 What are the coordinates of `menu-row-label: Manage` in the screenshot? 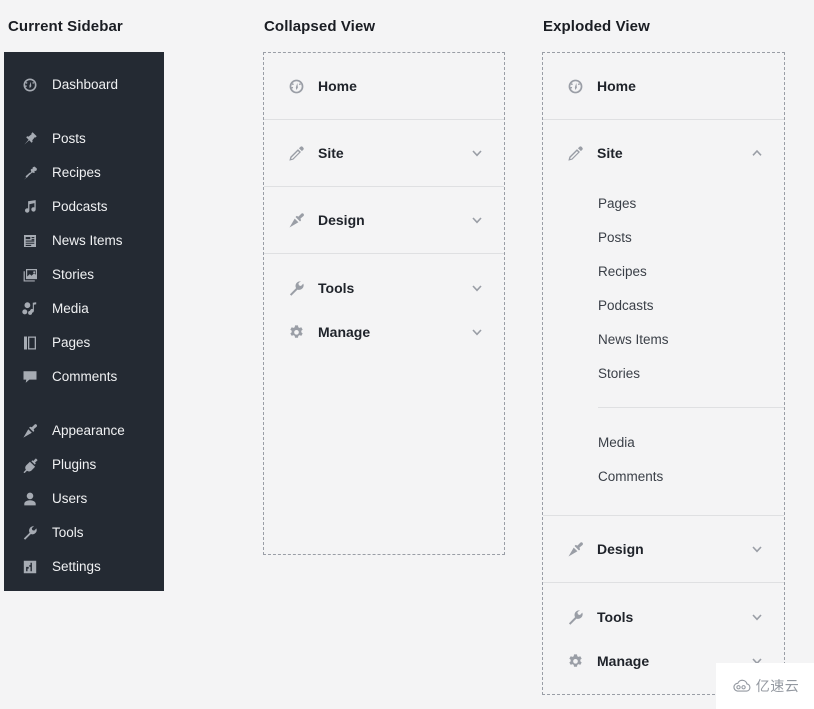 It's located at (344, 332).